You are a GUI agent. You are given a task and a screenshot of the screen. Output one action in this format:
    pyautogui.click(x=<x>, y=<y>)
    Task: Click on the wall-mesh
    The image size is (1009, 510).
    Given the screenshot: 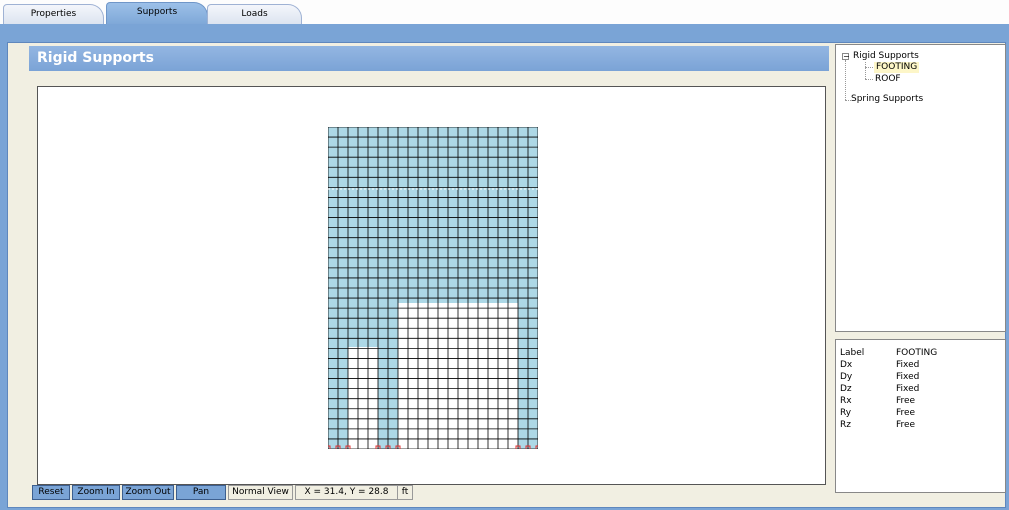 What is the action you would take?
    pyautogui.click(x=433, y=288)
    